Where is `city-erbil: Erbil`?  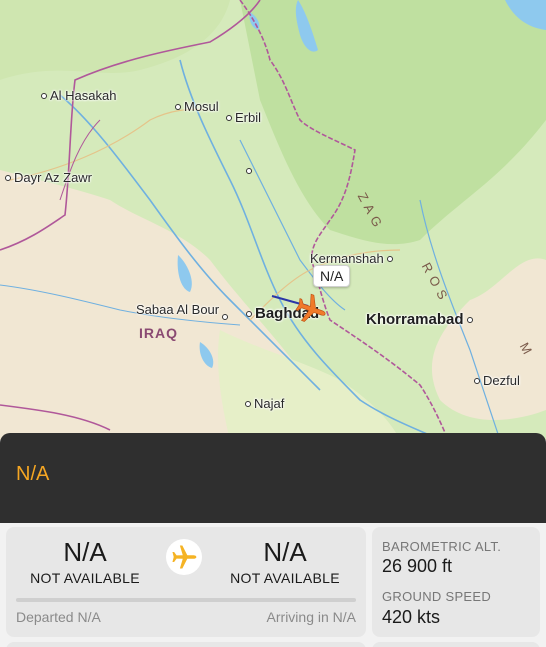 city-erbil: Erbil is located at coordinates (243, 117).